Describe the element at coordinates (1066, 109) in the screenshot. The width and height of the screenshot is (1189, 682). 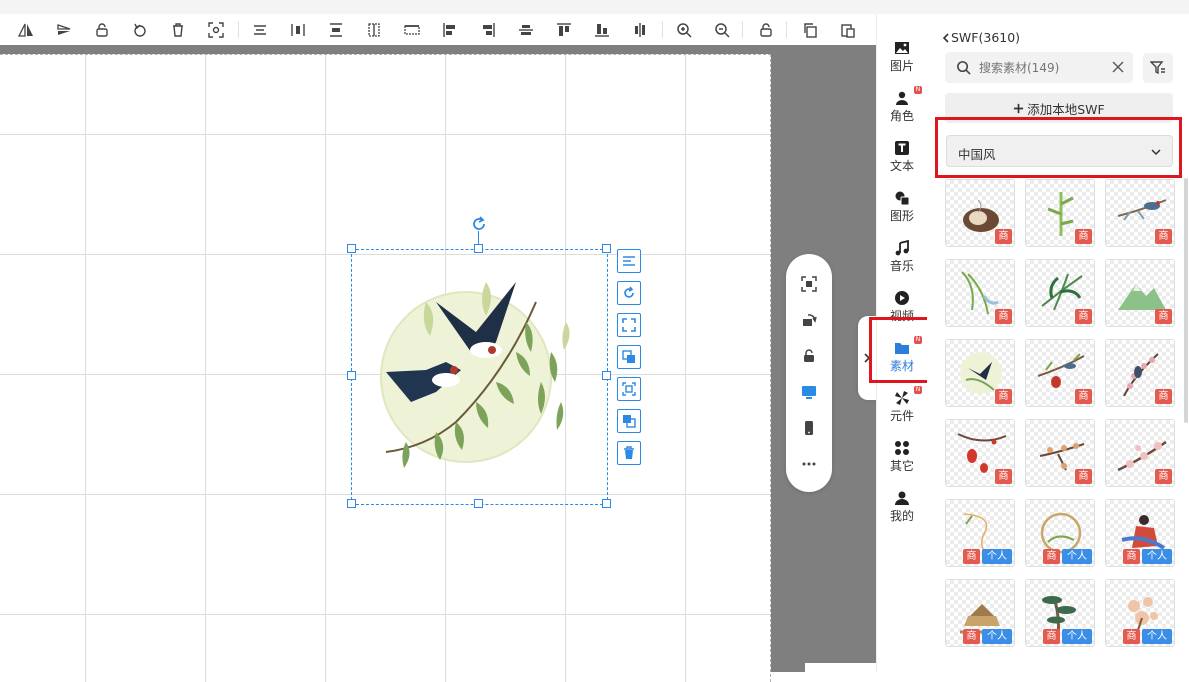
I see `add-local-swf-label: 添加本地SWF` at that location.